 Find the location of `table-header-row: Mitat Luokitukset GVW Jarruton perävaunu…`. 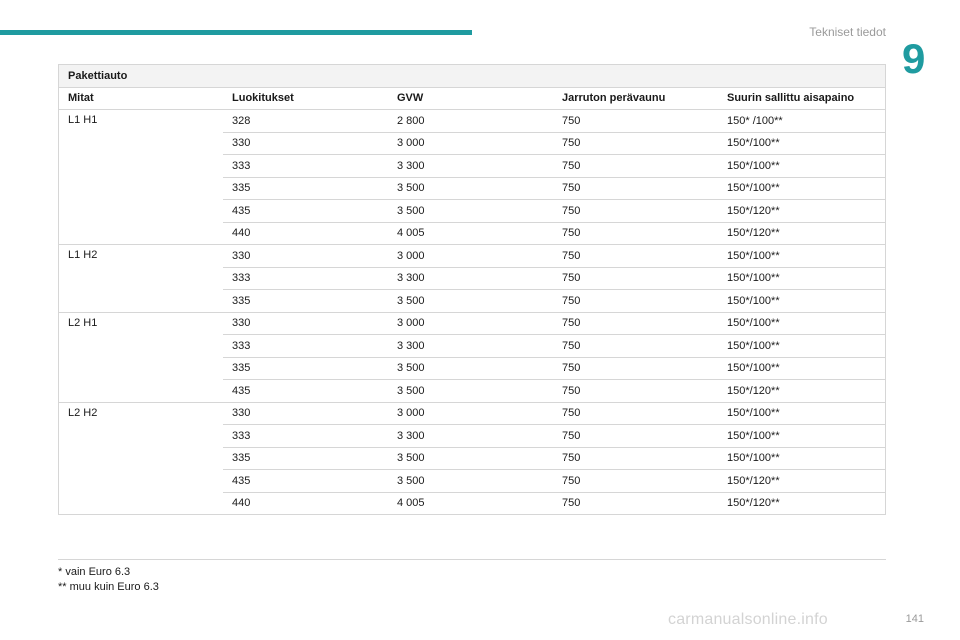

table-header-row: Mitat Luokitukset GVW Jarruton perävaunu… is located at coordinates (472, 98).